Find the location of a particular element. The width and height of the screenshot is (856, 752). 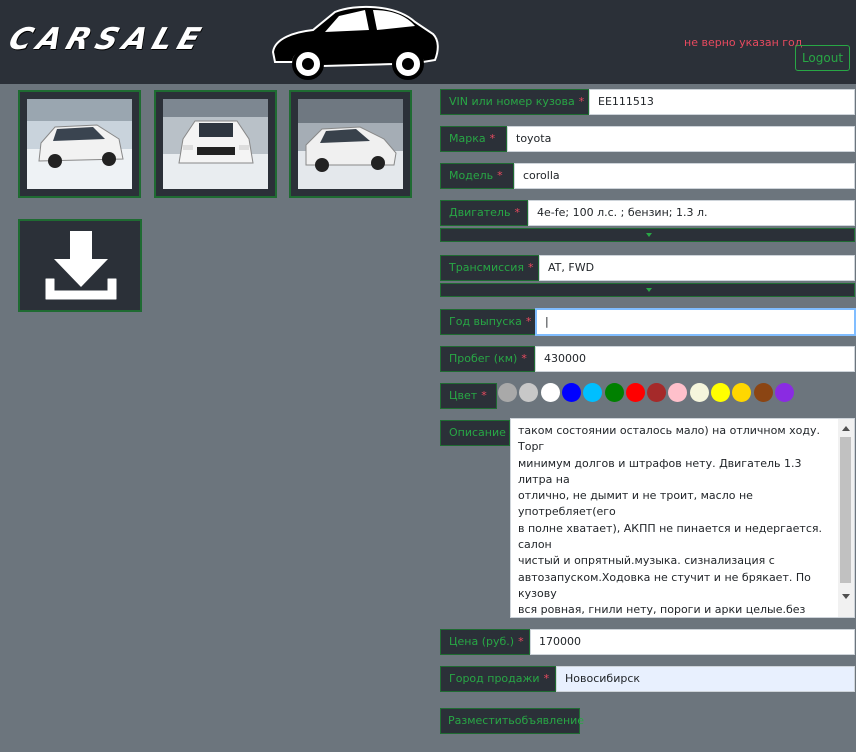

vin-label: VIN или номер кузова * is located at coordinates (514, 102).